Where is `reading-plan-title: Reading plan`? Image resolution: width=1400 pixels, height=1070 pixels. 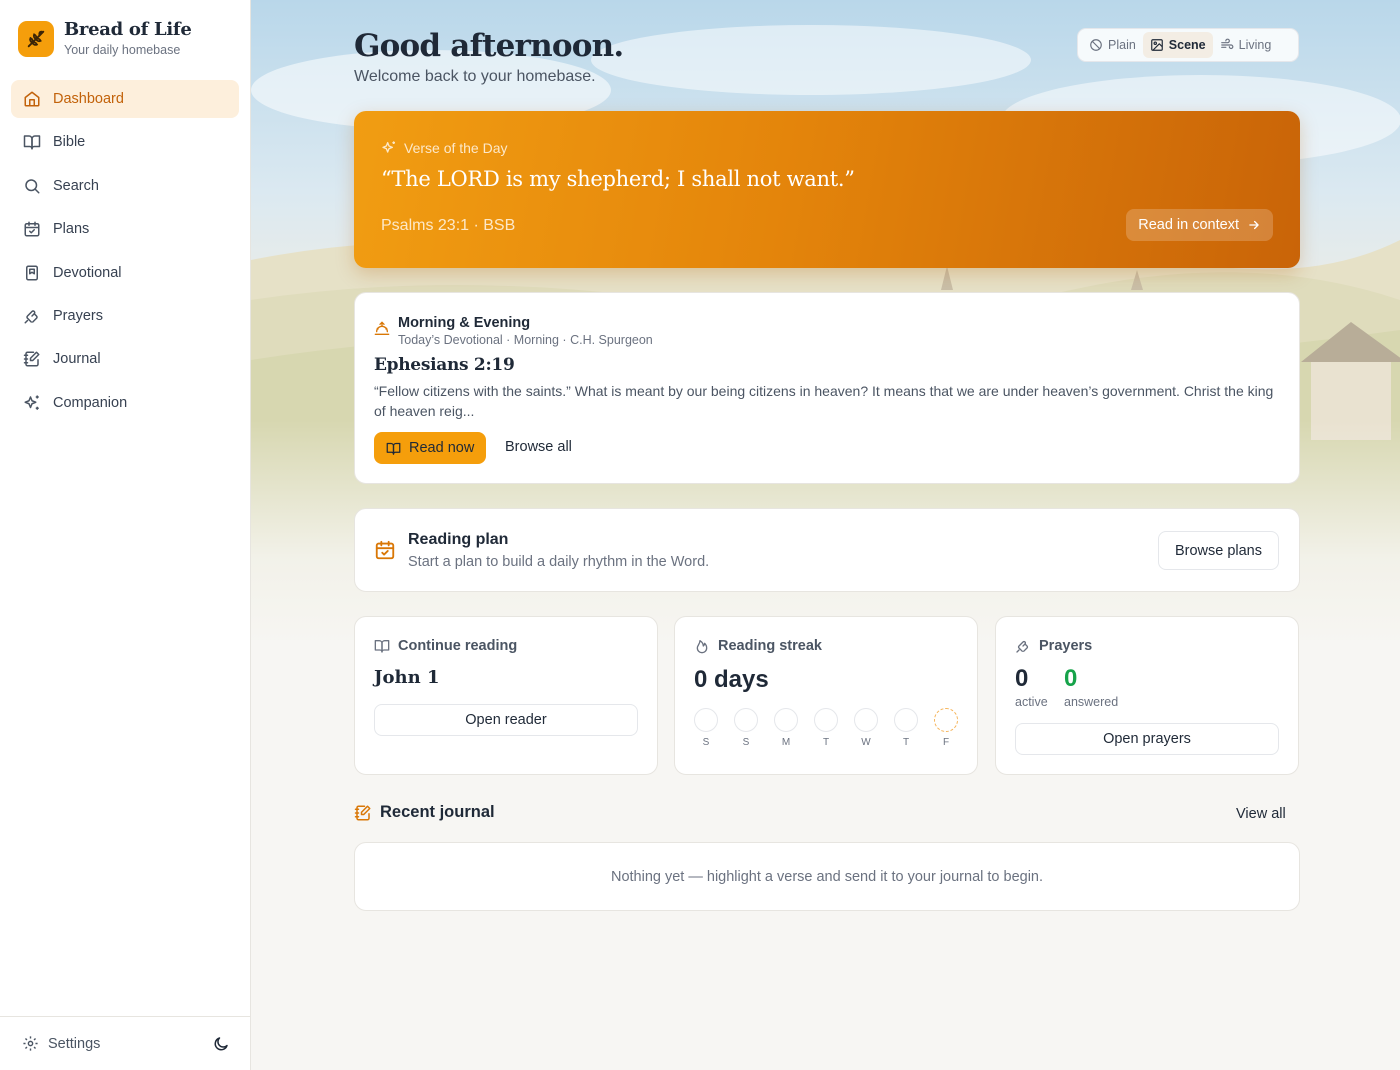
reading-plan-title: Reading plan is located at coordinates (458, 539).